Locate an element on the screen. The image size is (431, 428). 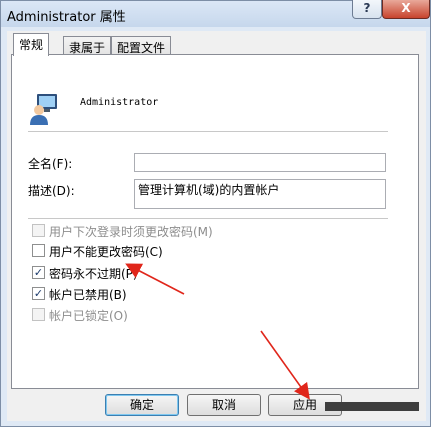
checkbox-label: 用户下次登录时须更改密码(M) is located at coordinates (131, 232).